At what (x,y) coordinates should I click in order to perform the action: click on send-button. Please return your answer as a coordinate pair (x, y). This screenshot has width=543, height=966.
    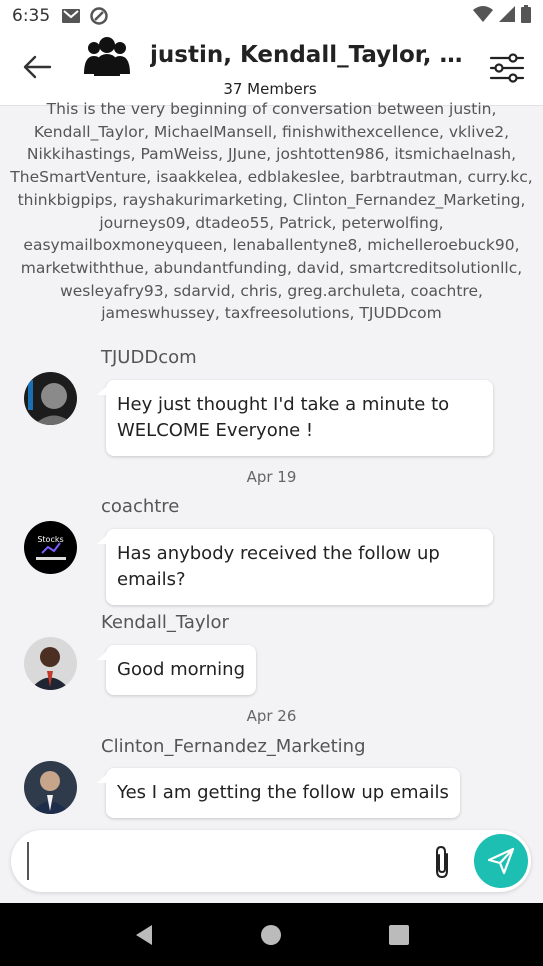
    Looking at the image, I should click on (501, 861).